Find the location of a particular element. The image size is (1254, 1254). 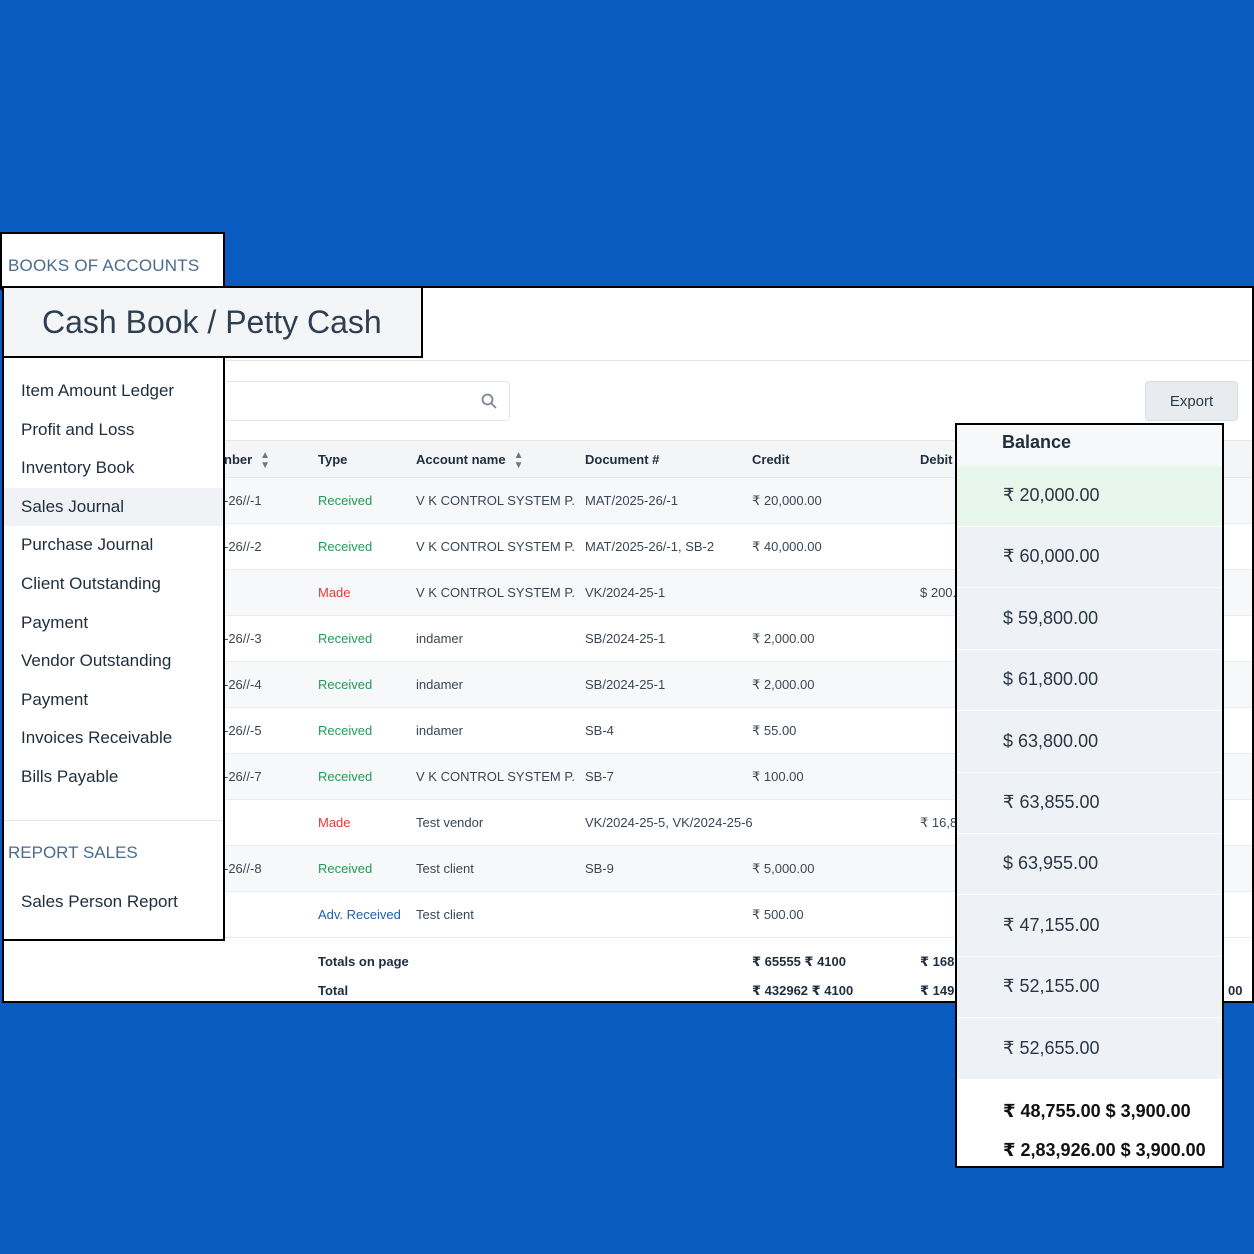

header-debit: Debit is located at coordinates (936, 459).